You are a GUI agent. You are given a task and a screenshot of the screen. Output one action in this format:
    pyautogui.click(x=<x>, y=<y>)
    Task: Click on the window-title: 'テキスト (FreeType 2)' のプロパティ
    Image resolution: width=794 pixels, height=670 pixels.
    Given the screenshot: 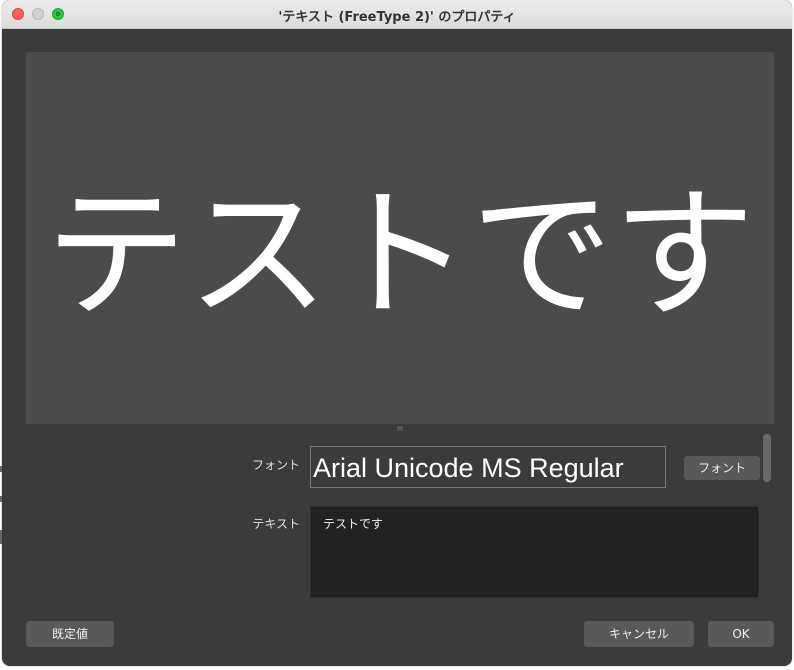 What is the action you would take?
    pyautogui.click(x=397, y=17)
    